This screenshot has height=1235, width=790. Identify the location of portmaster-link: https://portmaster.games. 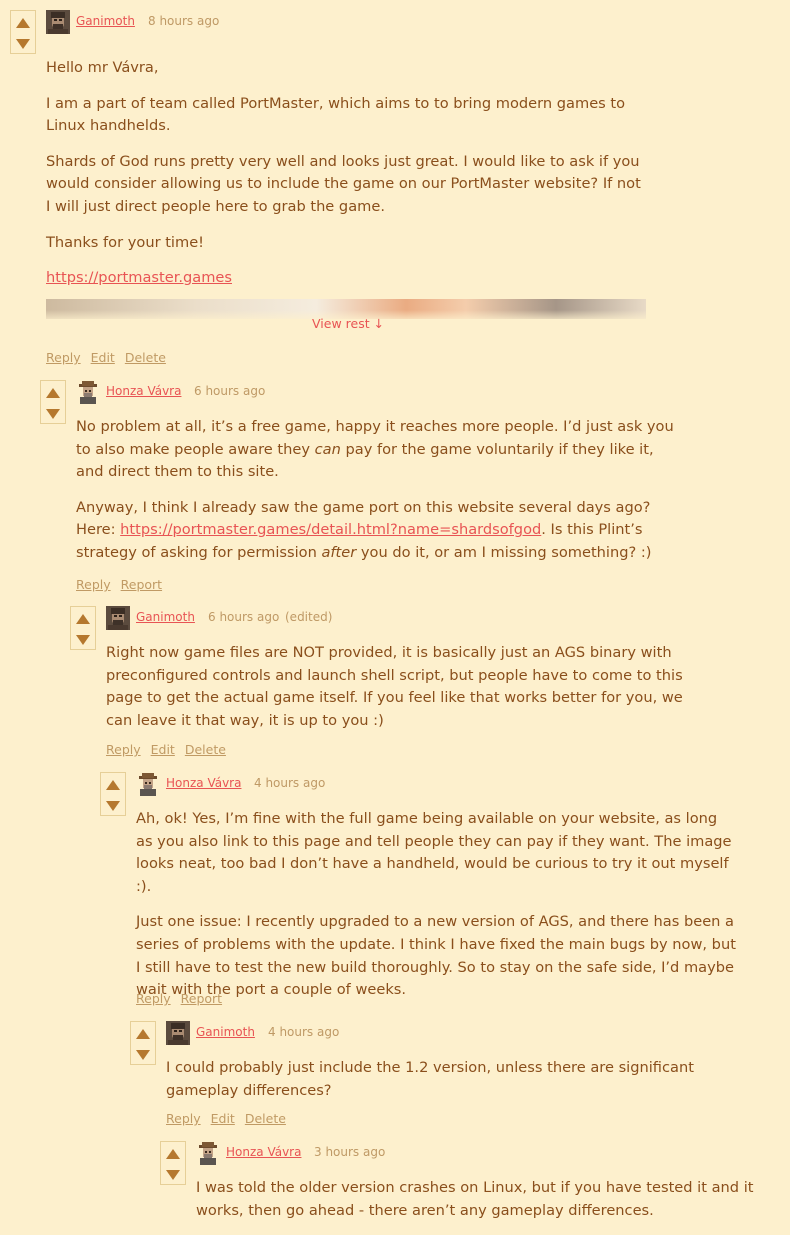
(139, 277).